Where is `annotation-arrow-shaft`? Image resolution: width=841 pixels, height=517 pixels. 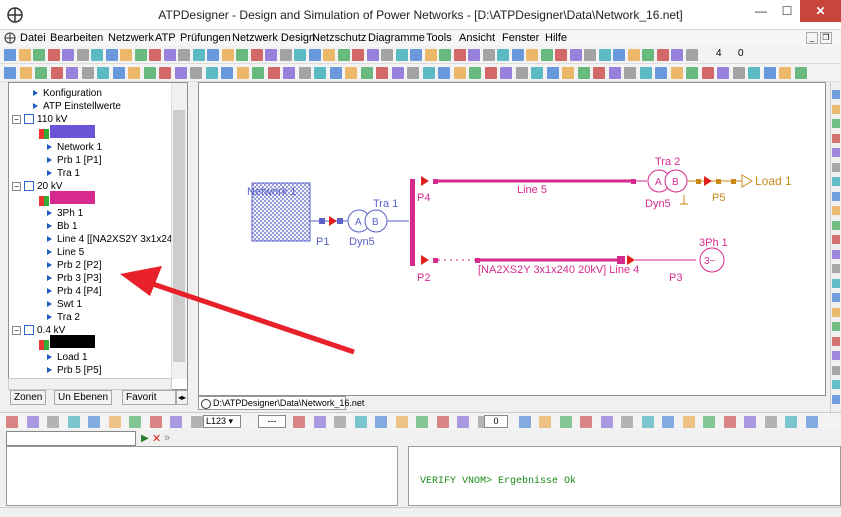
annotation-arrow-shaft is located at coordinates (252, 317).